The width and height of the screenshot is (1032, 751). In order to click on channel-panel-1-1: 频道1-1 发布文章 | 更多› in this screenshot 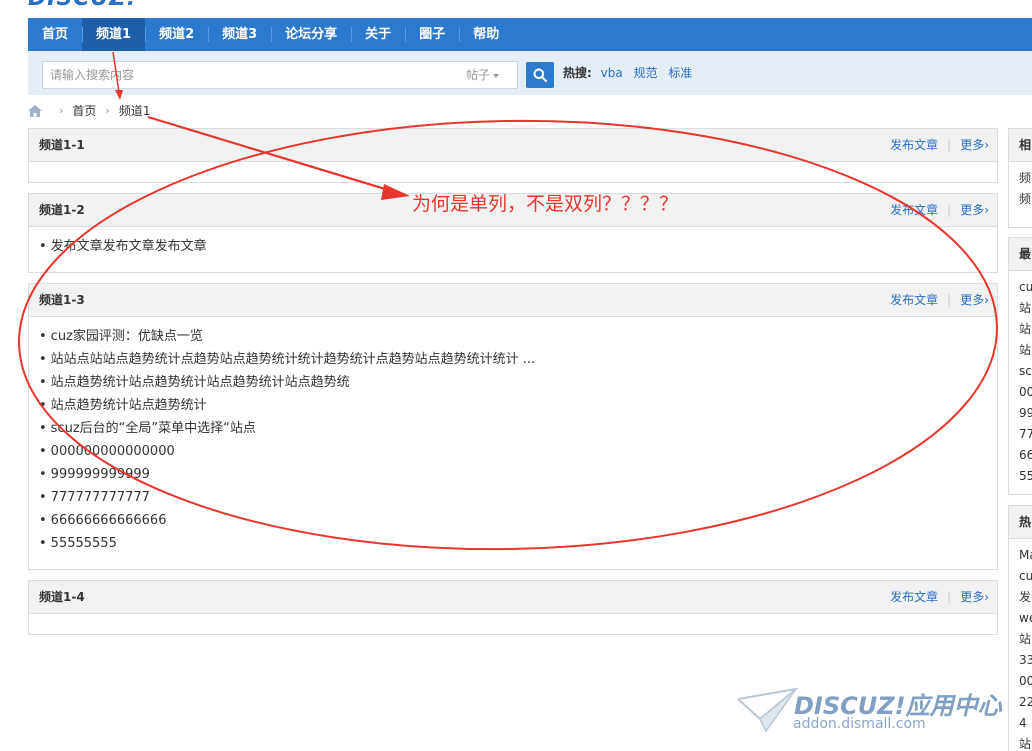, I will do `click(513, 155)`.